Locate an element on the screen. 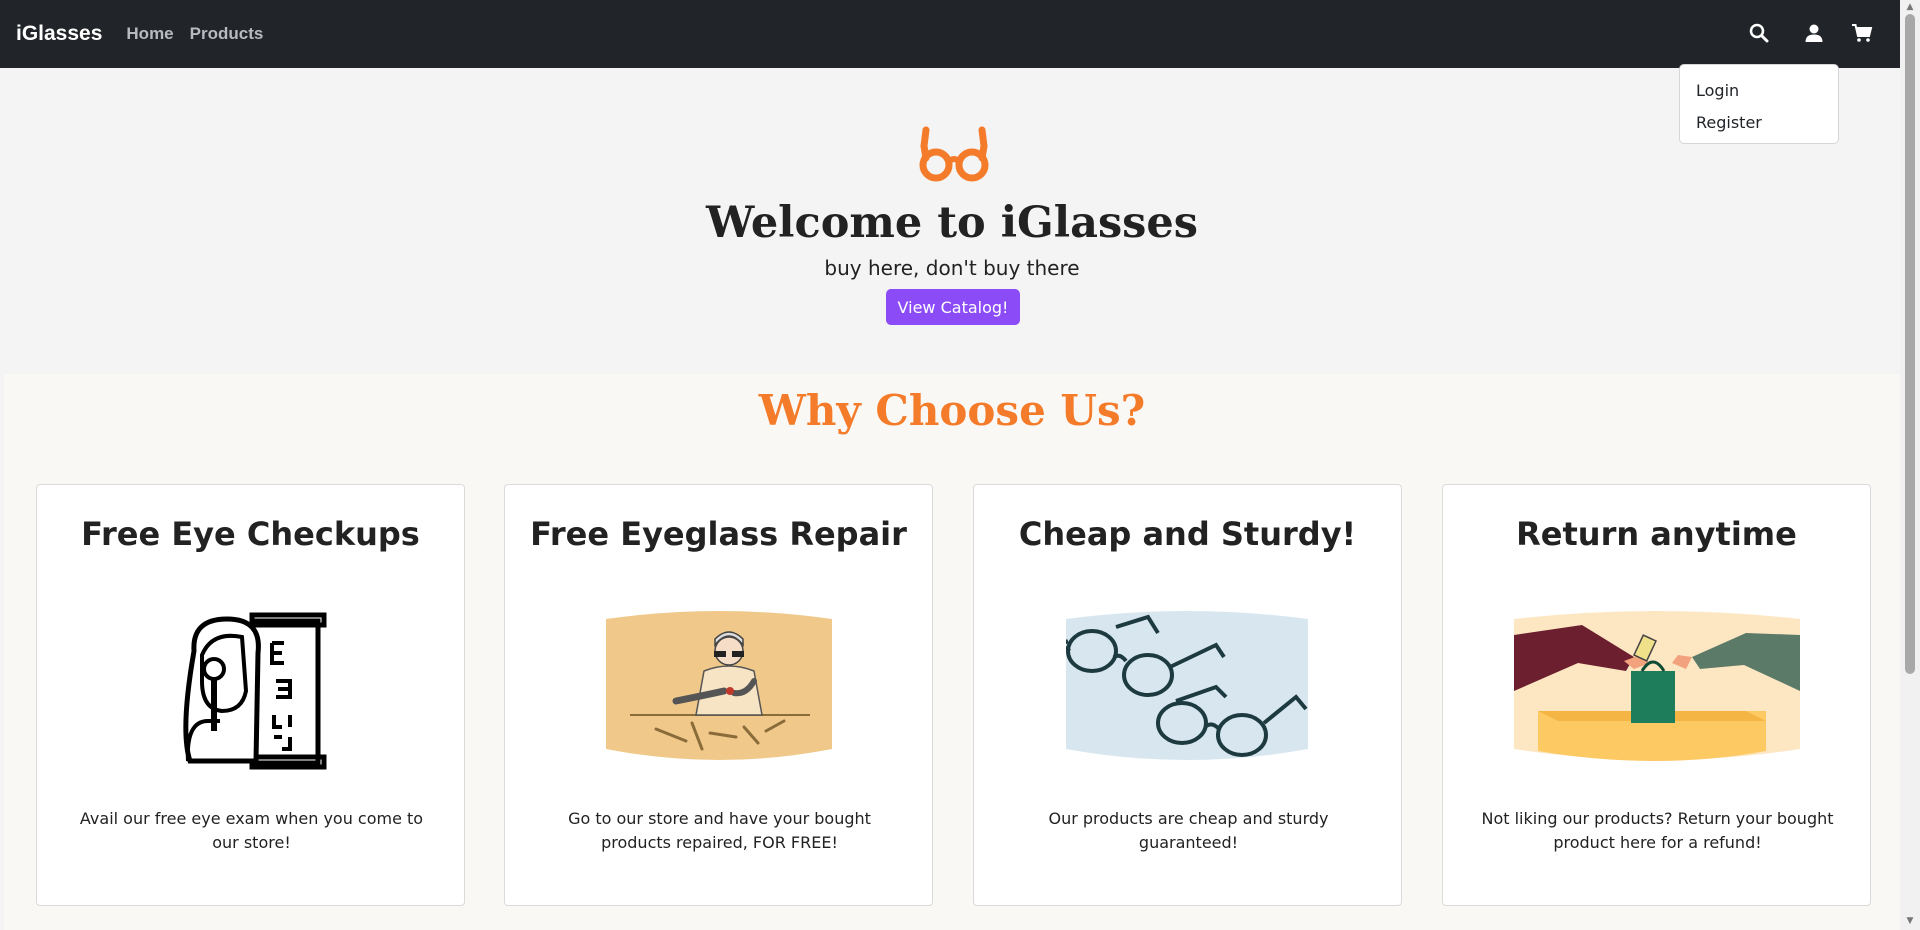 The height and width of the screenshot is (930, 1920). card-title: Free Eyeglass Repair is located at coordinates (718, 534).